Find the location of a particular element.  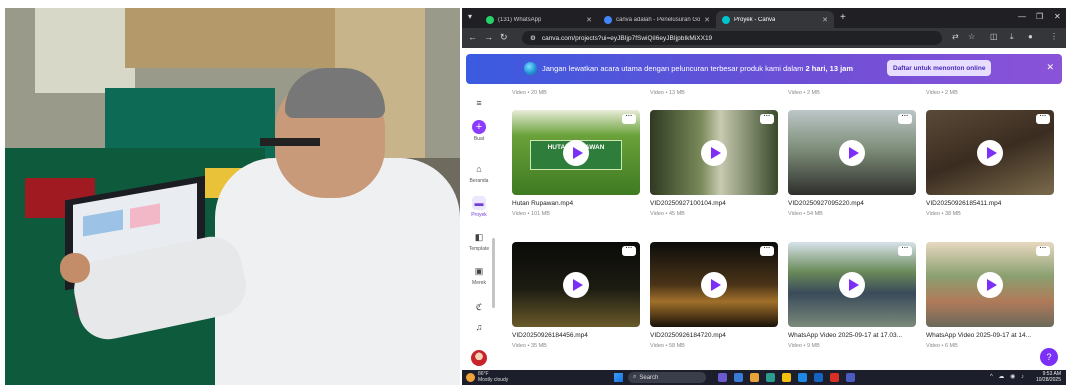

project-card: ··· VID20250927100104.mp4 Video • 45 MB is located at coordinates (714, 166).